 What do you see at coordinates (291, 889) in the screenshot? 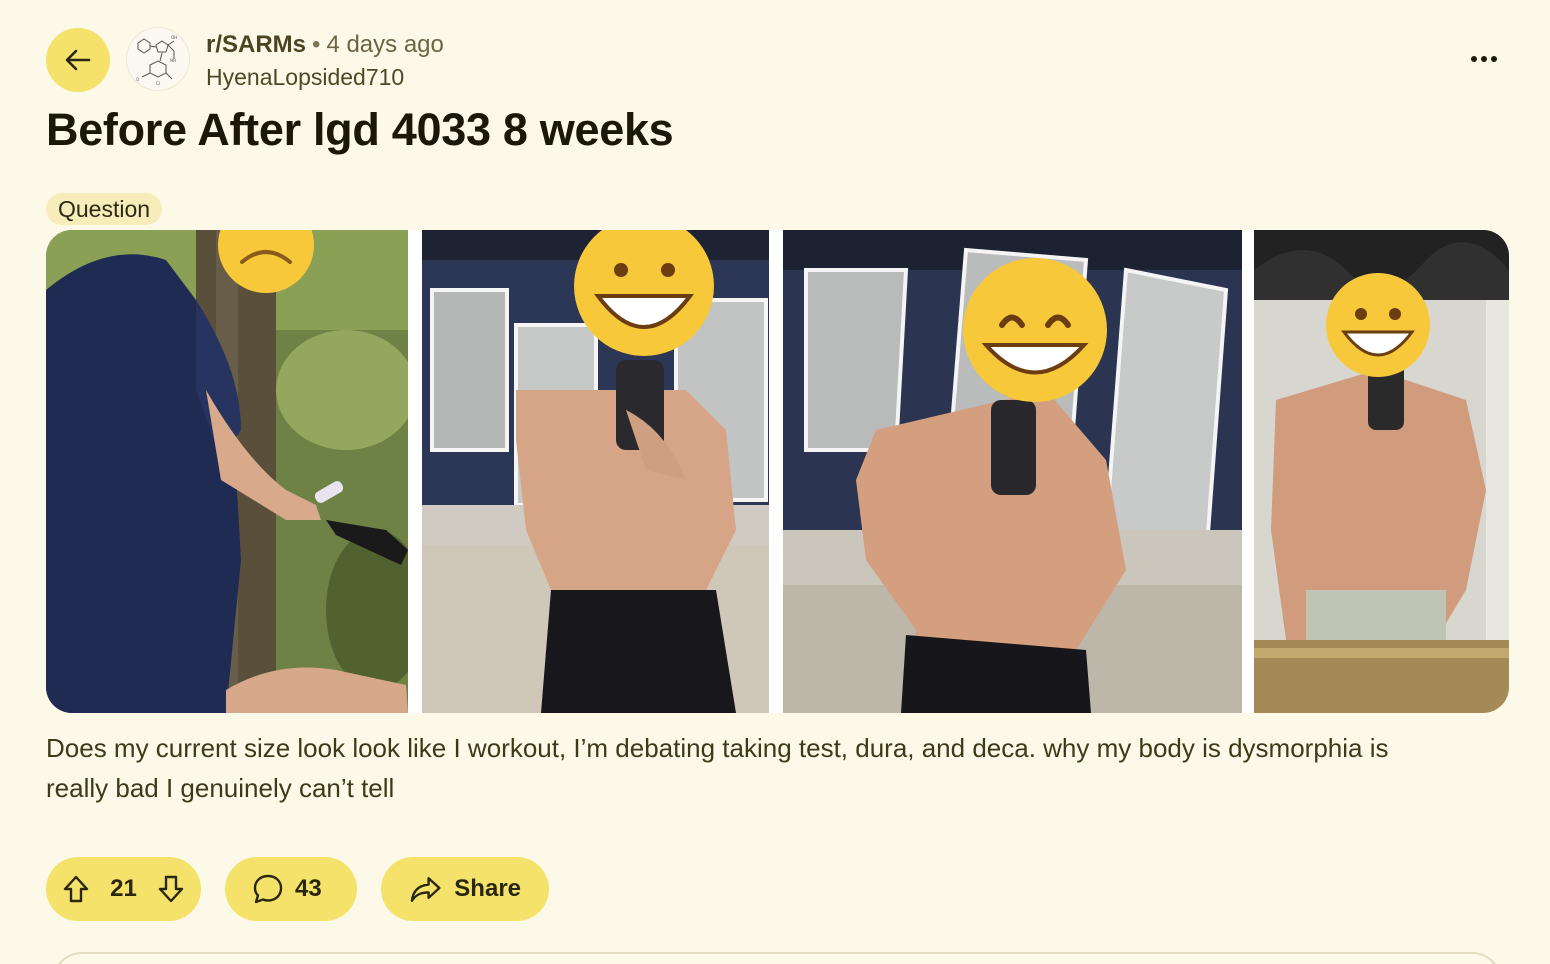
I see `comments-button: 43` at bounding box center [291, 889].